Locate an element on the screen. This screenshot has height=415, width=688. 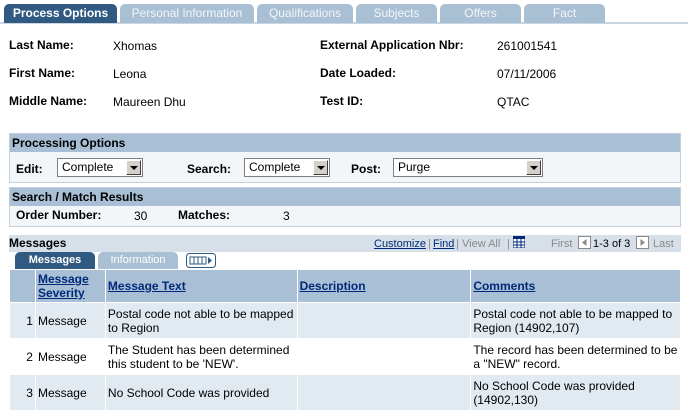
external-application-label: External Application Nbr: is located at coordinates (392, 45).